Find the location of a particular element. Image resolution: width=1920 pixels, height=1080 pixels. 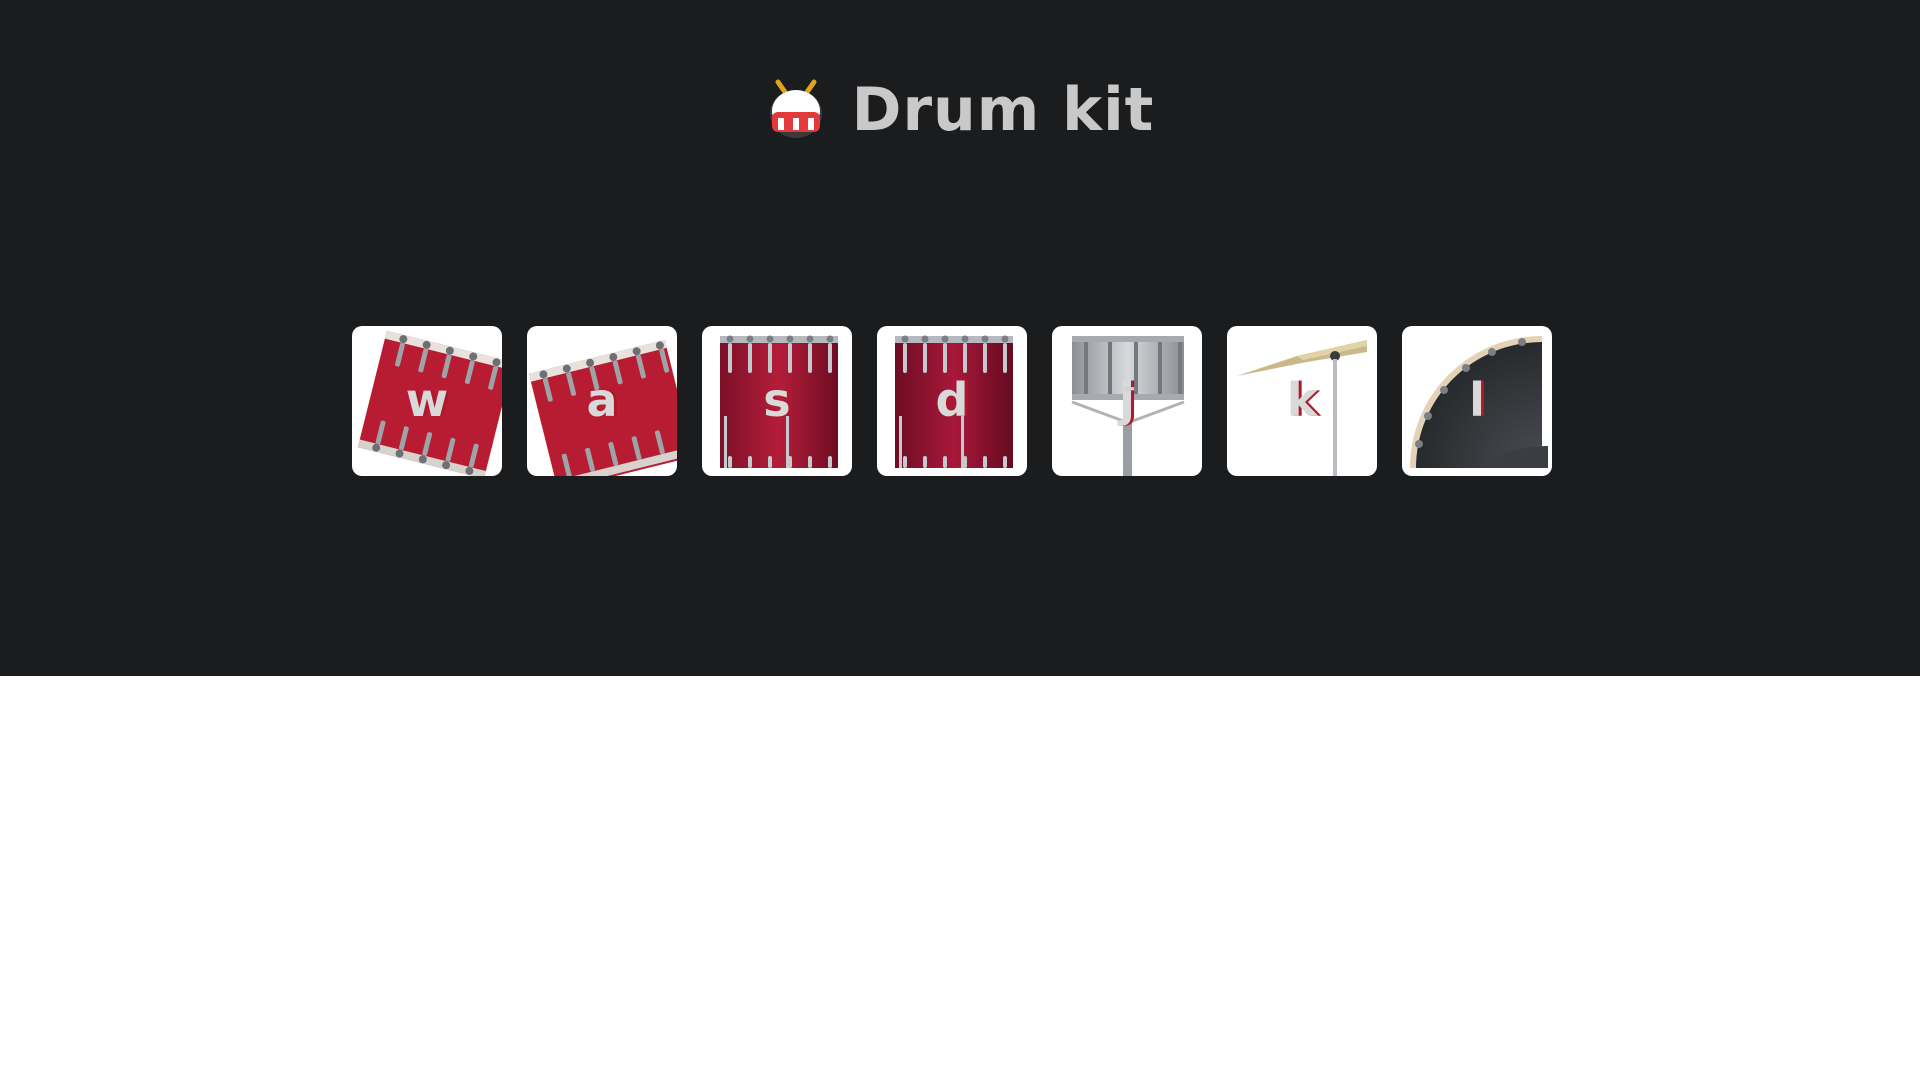

pad-key-label: s is located at coordinates (777, 400).